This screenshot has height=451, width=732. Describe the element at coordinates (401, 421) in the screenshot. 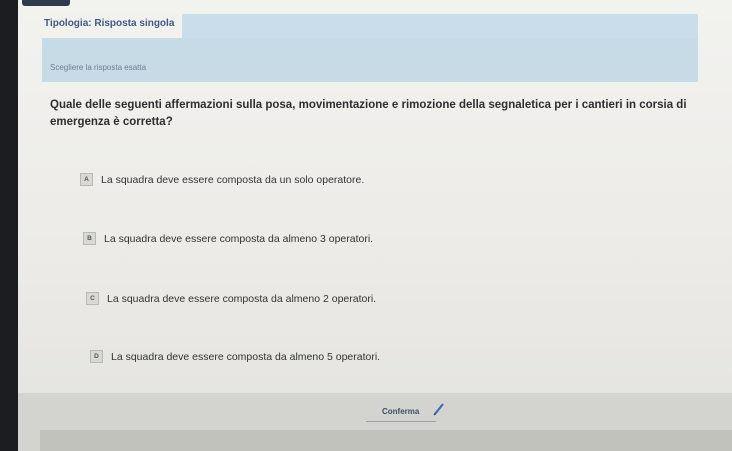

I see `confirm-underline` at that location.